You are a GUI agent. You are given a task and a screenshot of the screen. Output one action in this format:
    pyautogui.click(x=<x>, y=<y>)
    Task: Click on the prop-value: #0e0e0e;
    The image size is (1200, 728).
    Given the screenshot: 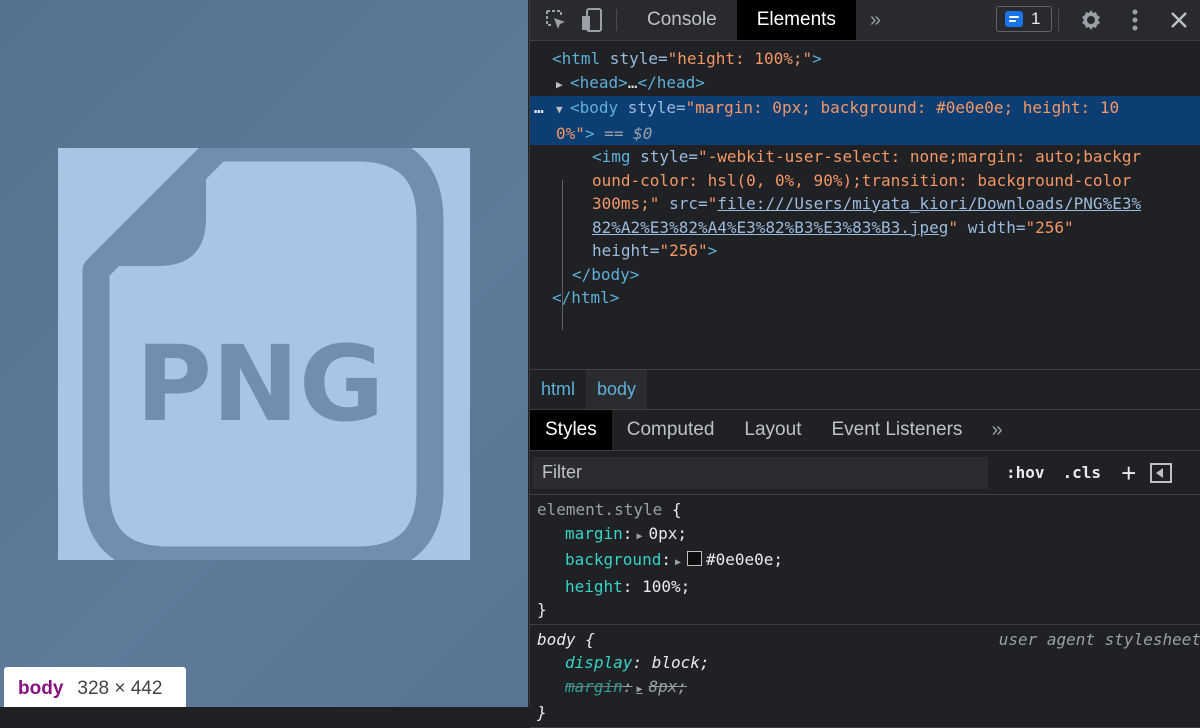 What is the action you would take?
    pyautogui.click(x=745, y=559)
    